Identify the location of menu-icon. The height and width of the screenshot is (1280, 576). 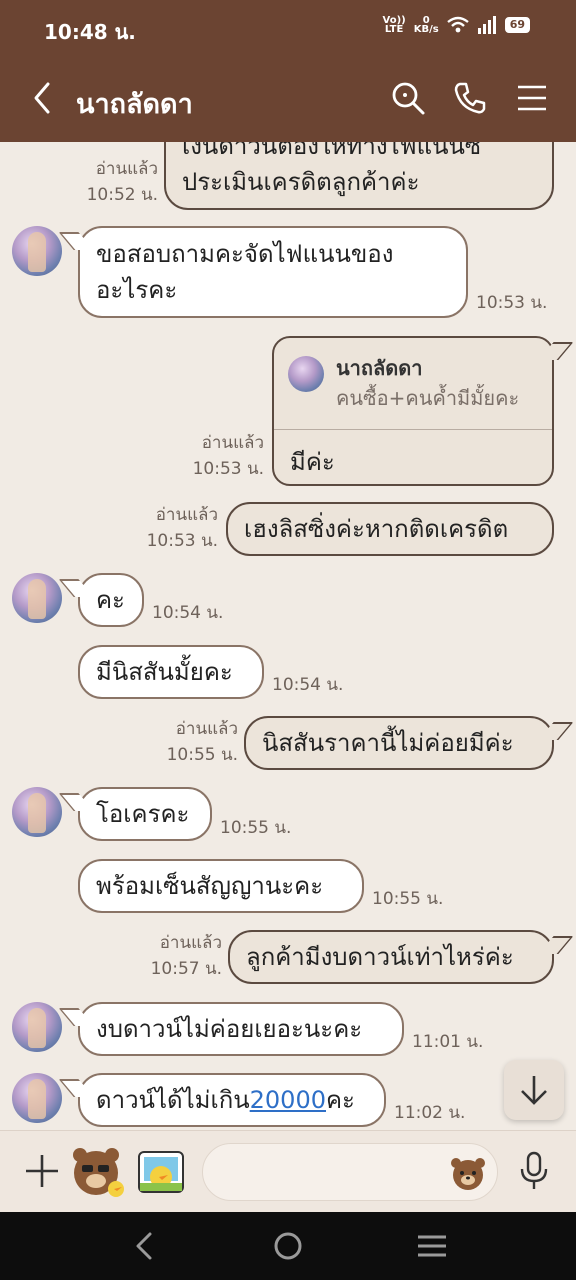
(532, 98).